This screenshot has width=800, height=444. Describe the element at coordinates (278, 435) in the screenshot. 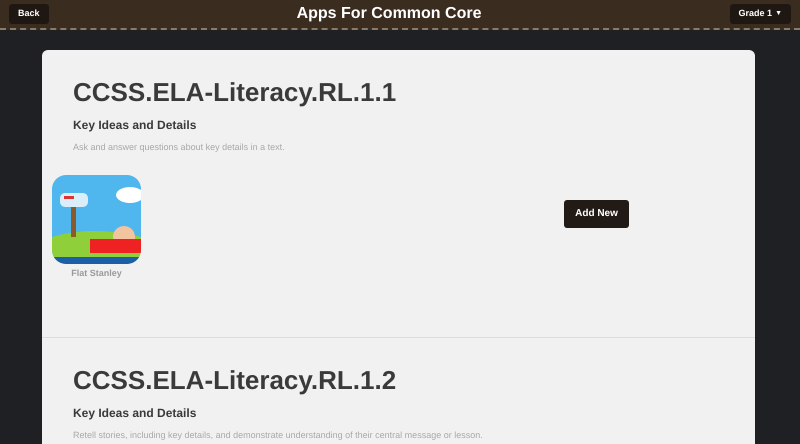

I see `standard-description: Retell stories, including key details, and demonstrate understanding of their central message or lesson.` at that location.